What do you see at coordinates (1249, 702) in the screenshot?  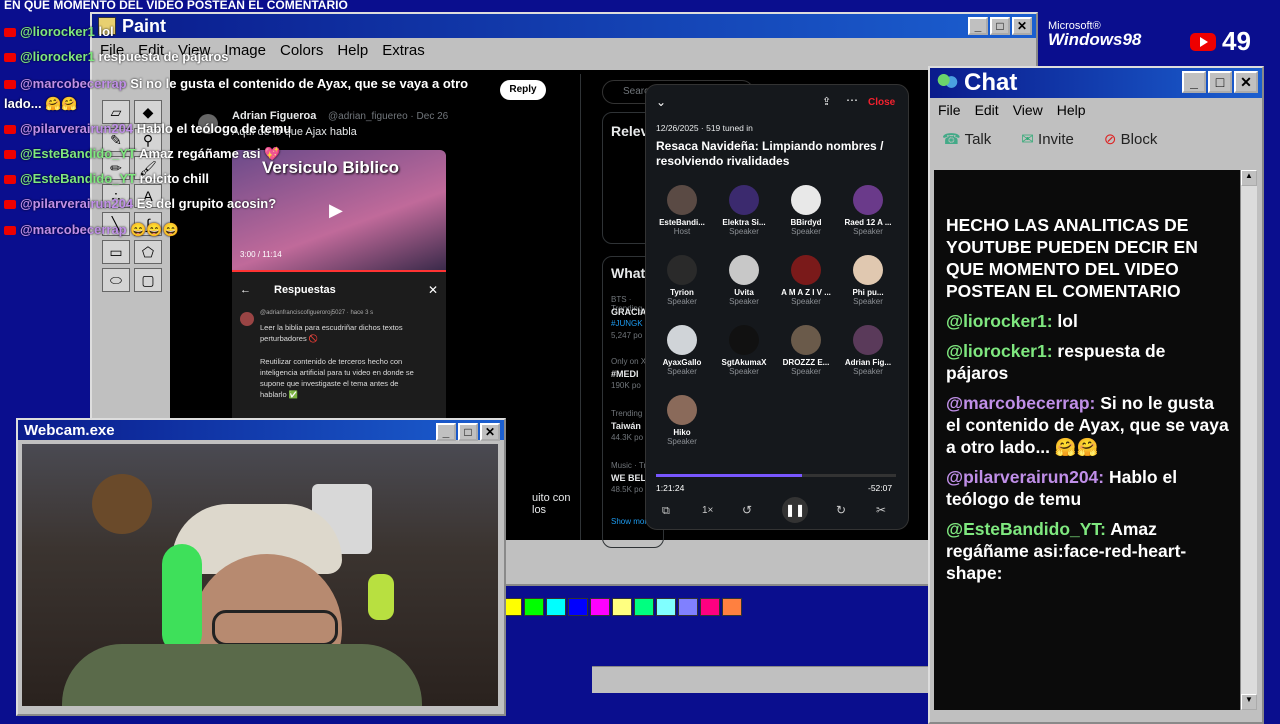 I see `scroll-down-icon: ▼` at bounding box center [1249, 702].